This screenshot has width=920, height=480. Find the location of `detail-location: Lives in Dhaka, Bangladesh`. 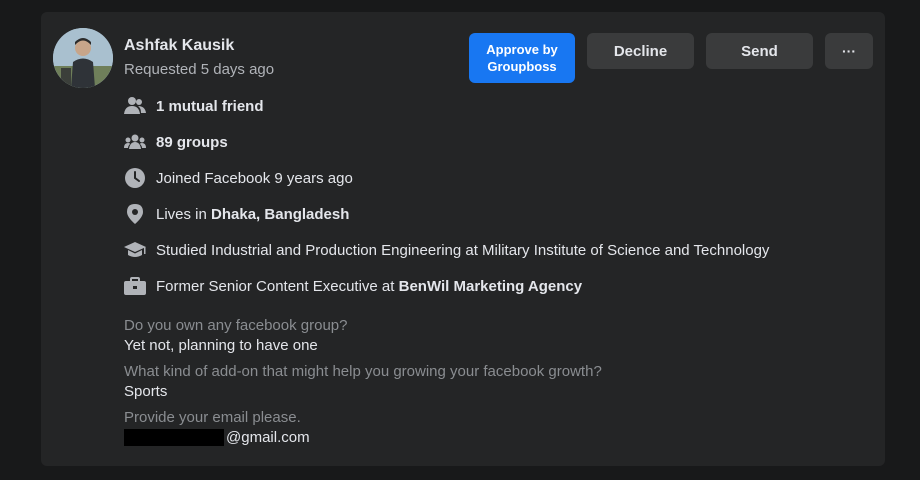

detail-location: Lives in Dhaka, Bangladesh is located at coordinates (236, 214).